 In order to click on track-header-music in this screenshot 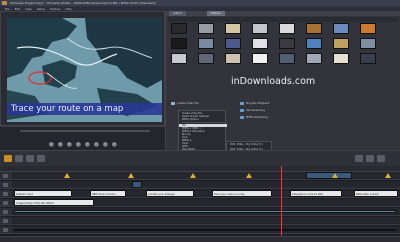, I will do `click(6, 221)`.